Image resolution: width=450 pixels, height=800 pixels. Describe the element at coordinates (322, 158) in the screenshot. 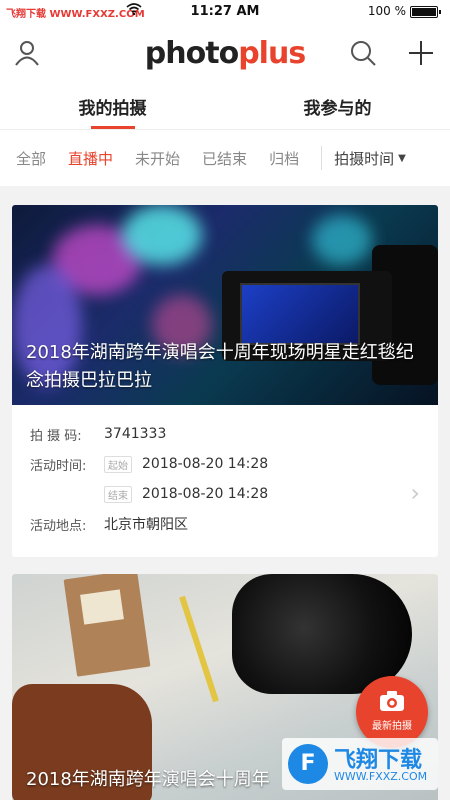

I see `filter-divider` at that location.